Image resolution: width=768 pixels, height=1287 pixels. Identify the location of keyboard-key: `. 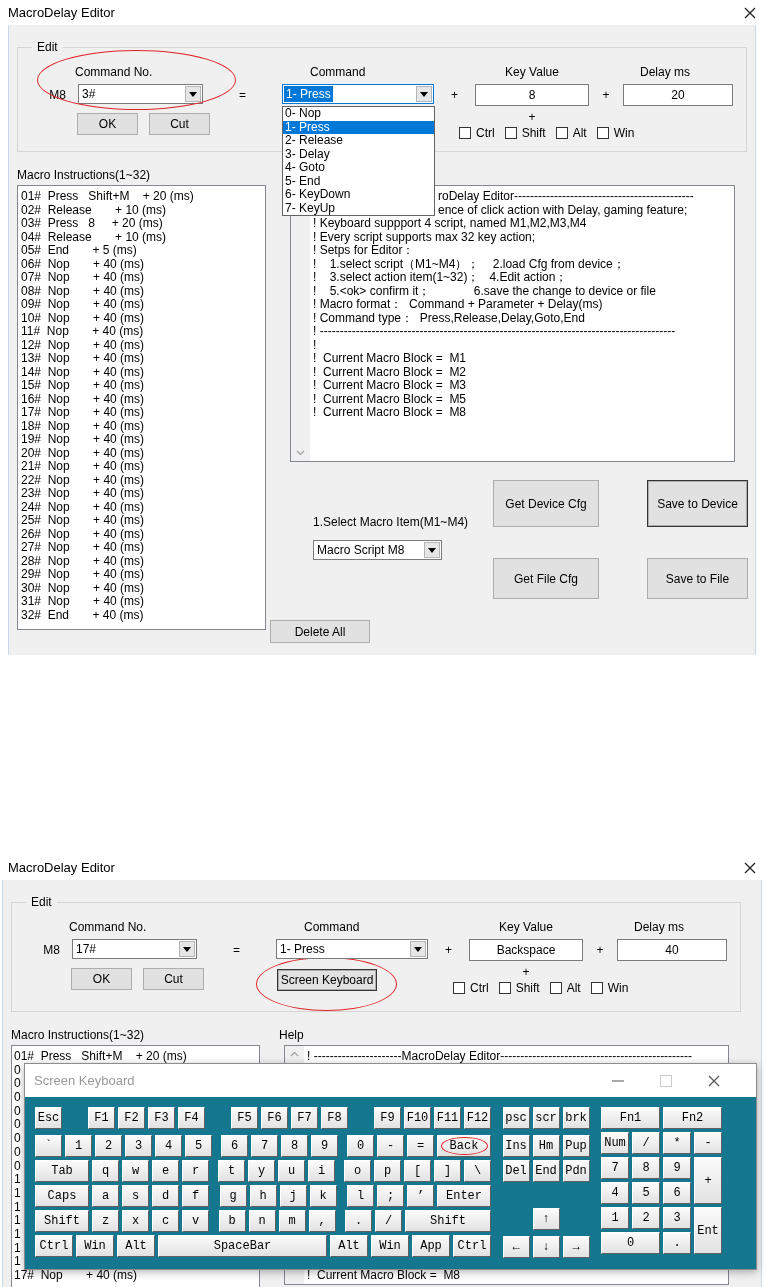
(48, 1146).